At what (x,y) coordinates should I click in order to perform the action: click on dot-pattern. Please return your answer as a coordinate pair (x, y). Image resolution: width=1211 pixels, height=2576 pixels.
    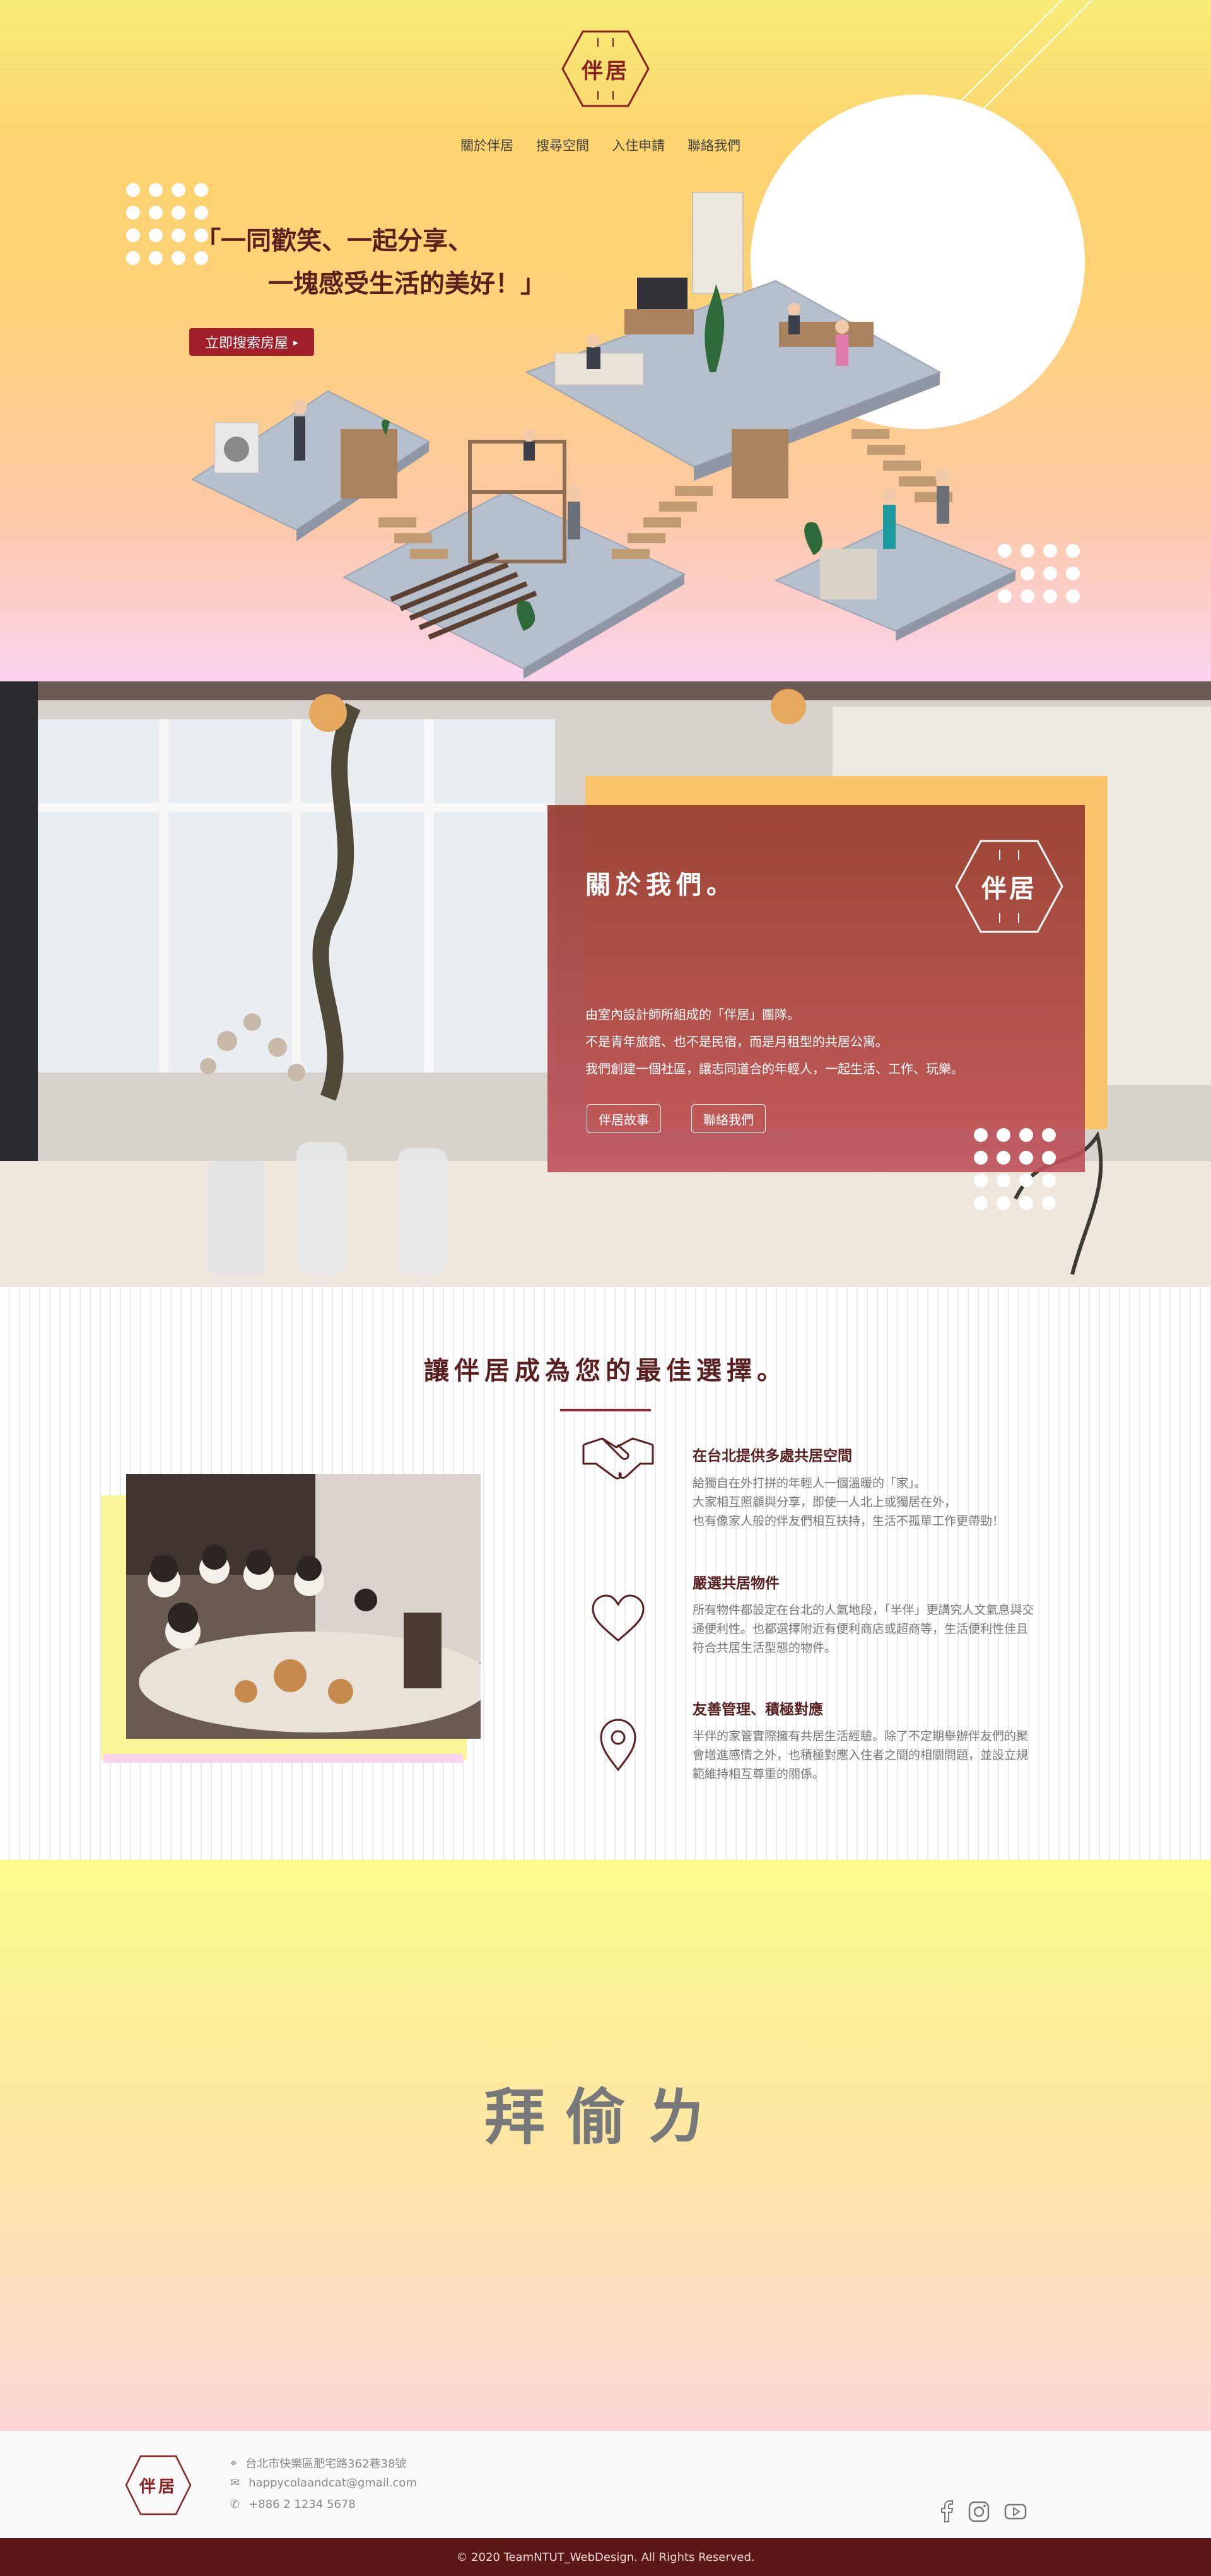
    Looking at the image, I should click on (1015, 1169).